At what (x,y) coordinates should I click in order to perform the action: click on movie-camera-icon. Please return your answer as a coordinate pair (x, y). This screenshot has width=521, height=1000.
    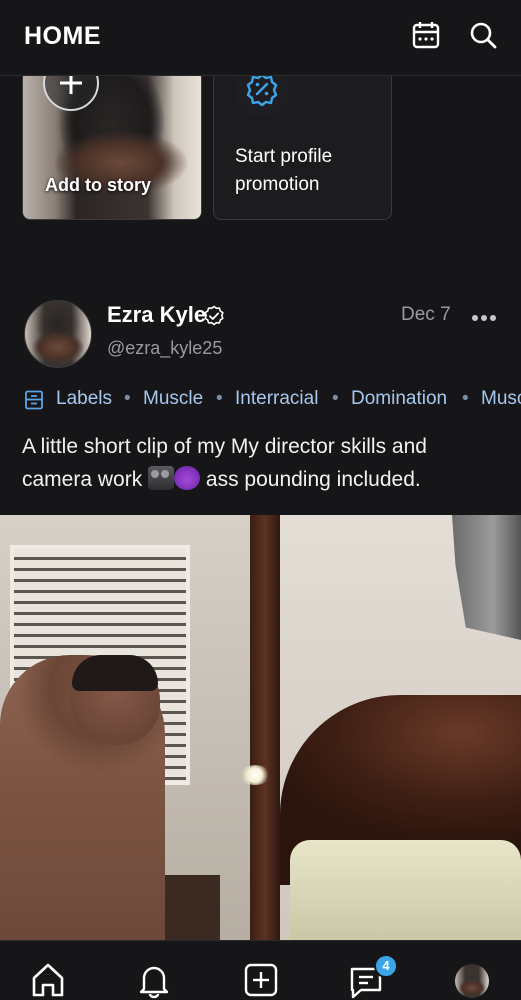
    Looking at the image, I should click on (161, 478).